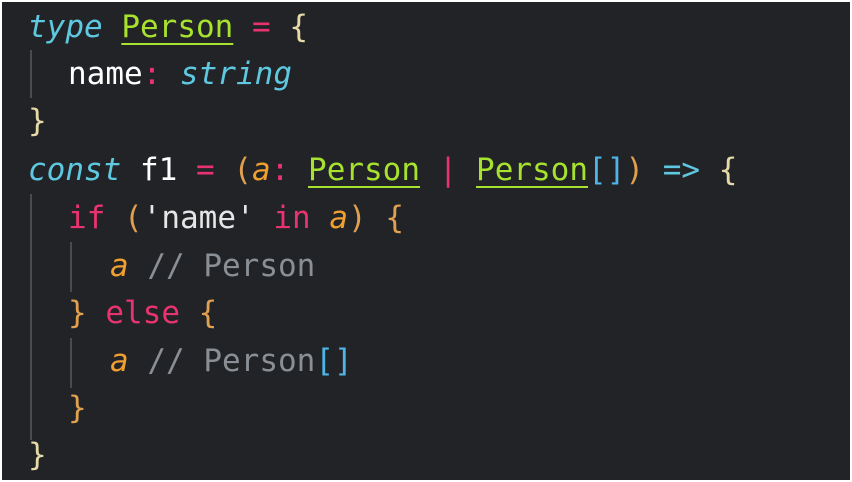  I want to click on code-line-6: a // Person, so click(212, 266).